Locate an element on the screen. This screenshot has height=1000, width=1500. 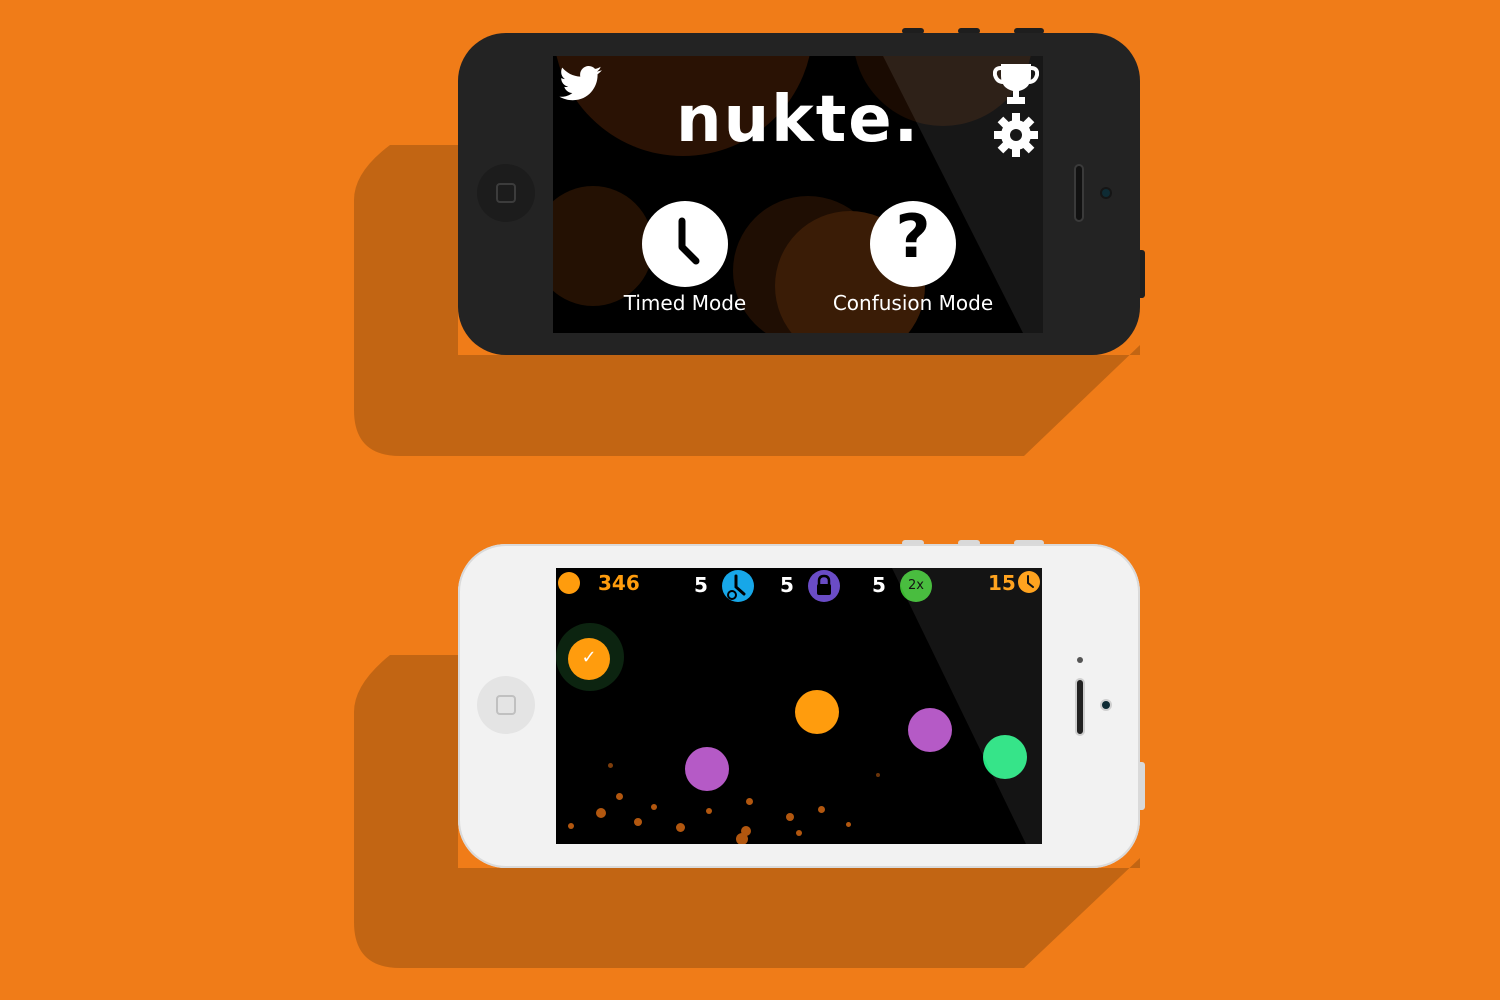
multiplier-badge: 2x is located at coordinates (916, 585).